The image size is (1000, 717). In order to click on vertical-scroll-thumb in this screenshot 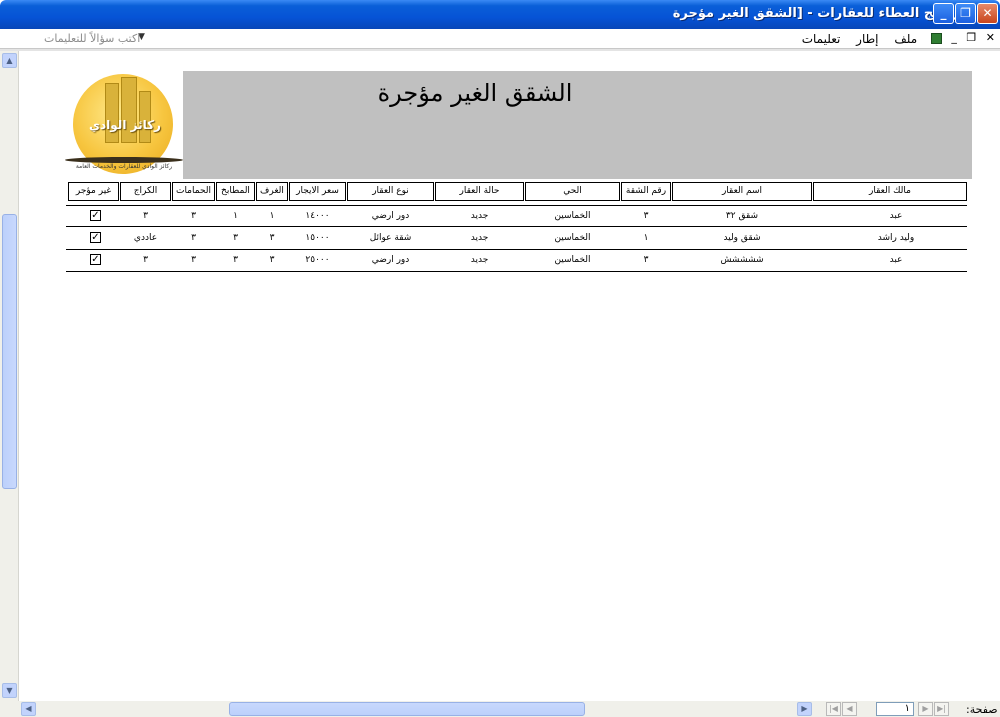, I will do `click(9, 351)`.